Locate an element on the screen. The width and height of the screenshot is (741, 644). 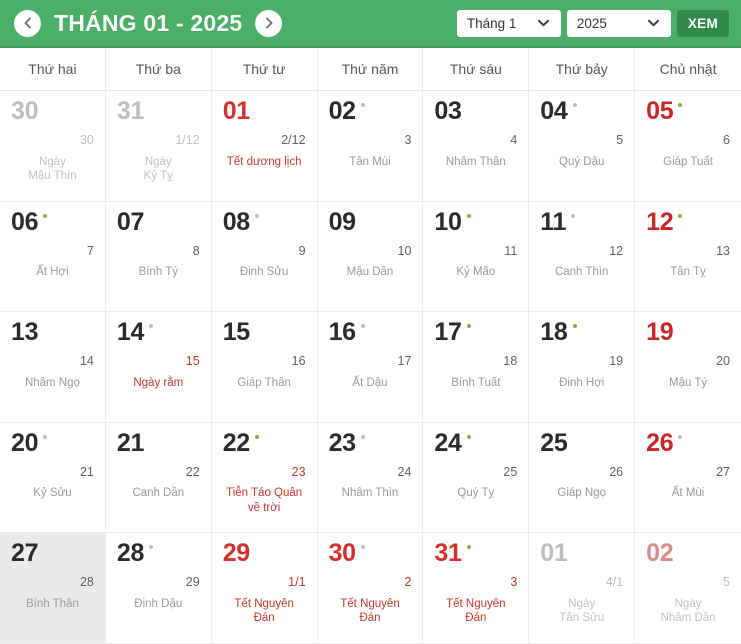
lunar-date: 6 is located at coordinates (726, 140).